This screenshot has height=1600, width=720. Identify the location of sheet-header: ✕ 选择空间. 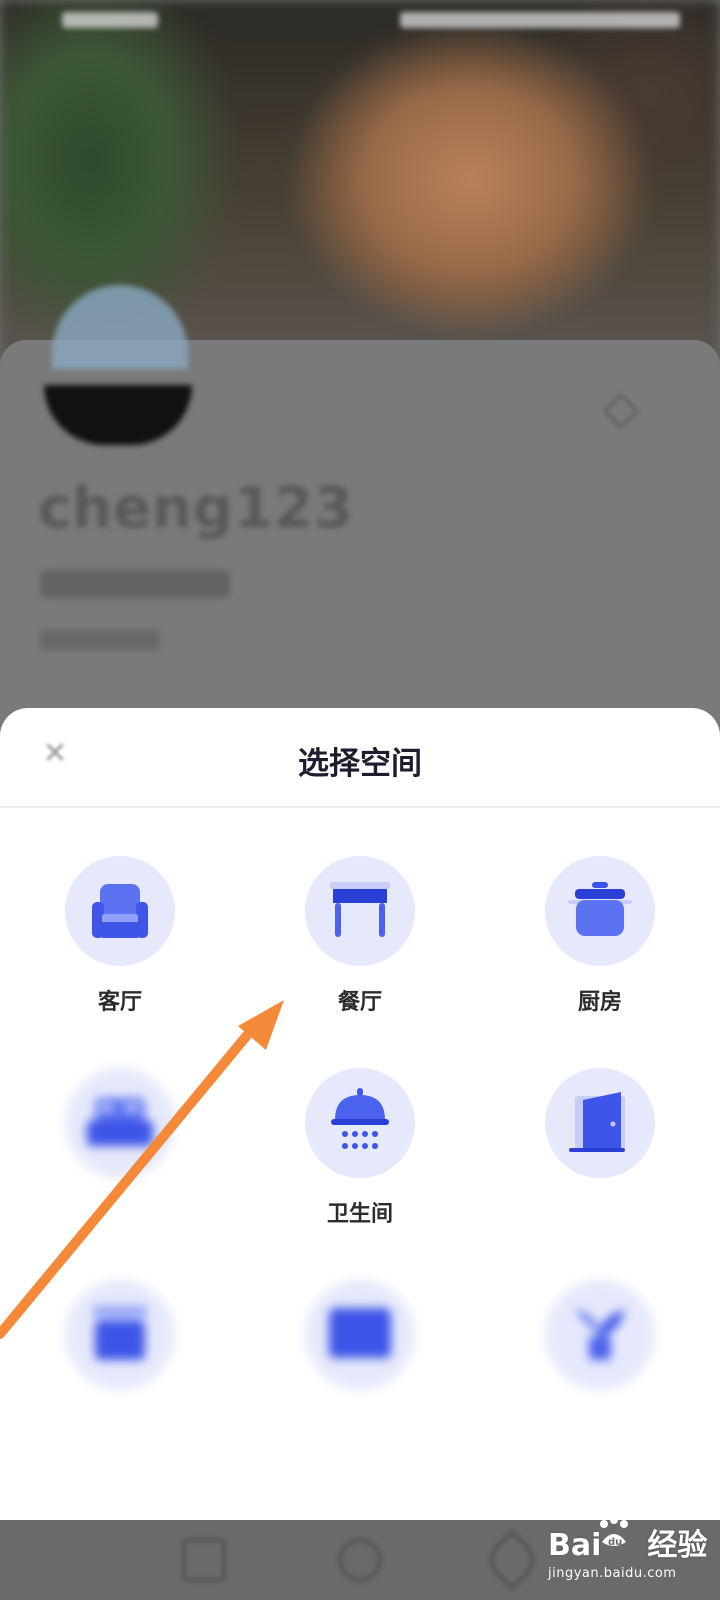
(360, 758).